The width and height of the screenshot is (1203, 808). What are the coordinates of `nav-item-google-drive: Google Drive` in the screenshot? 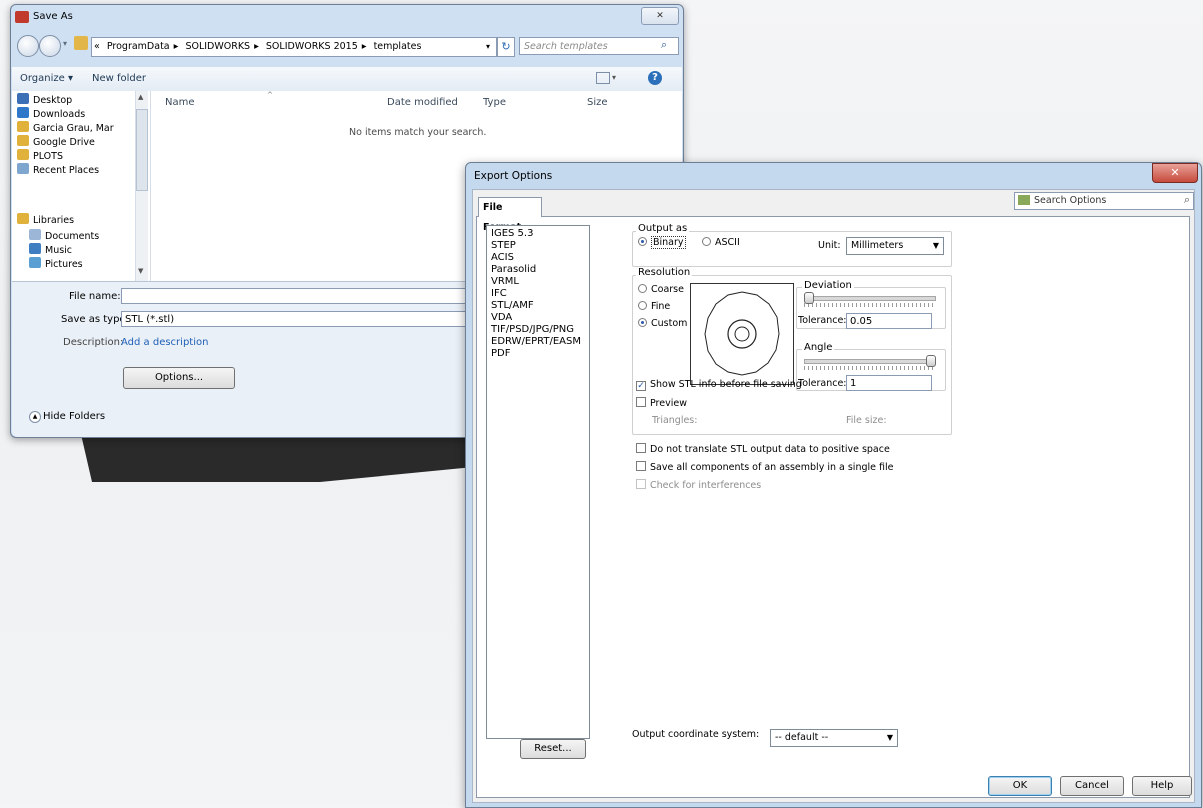 It's located at (56, 141).